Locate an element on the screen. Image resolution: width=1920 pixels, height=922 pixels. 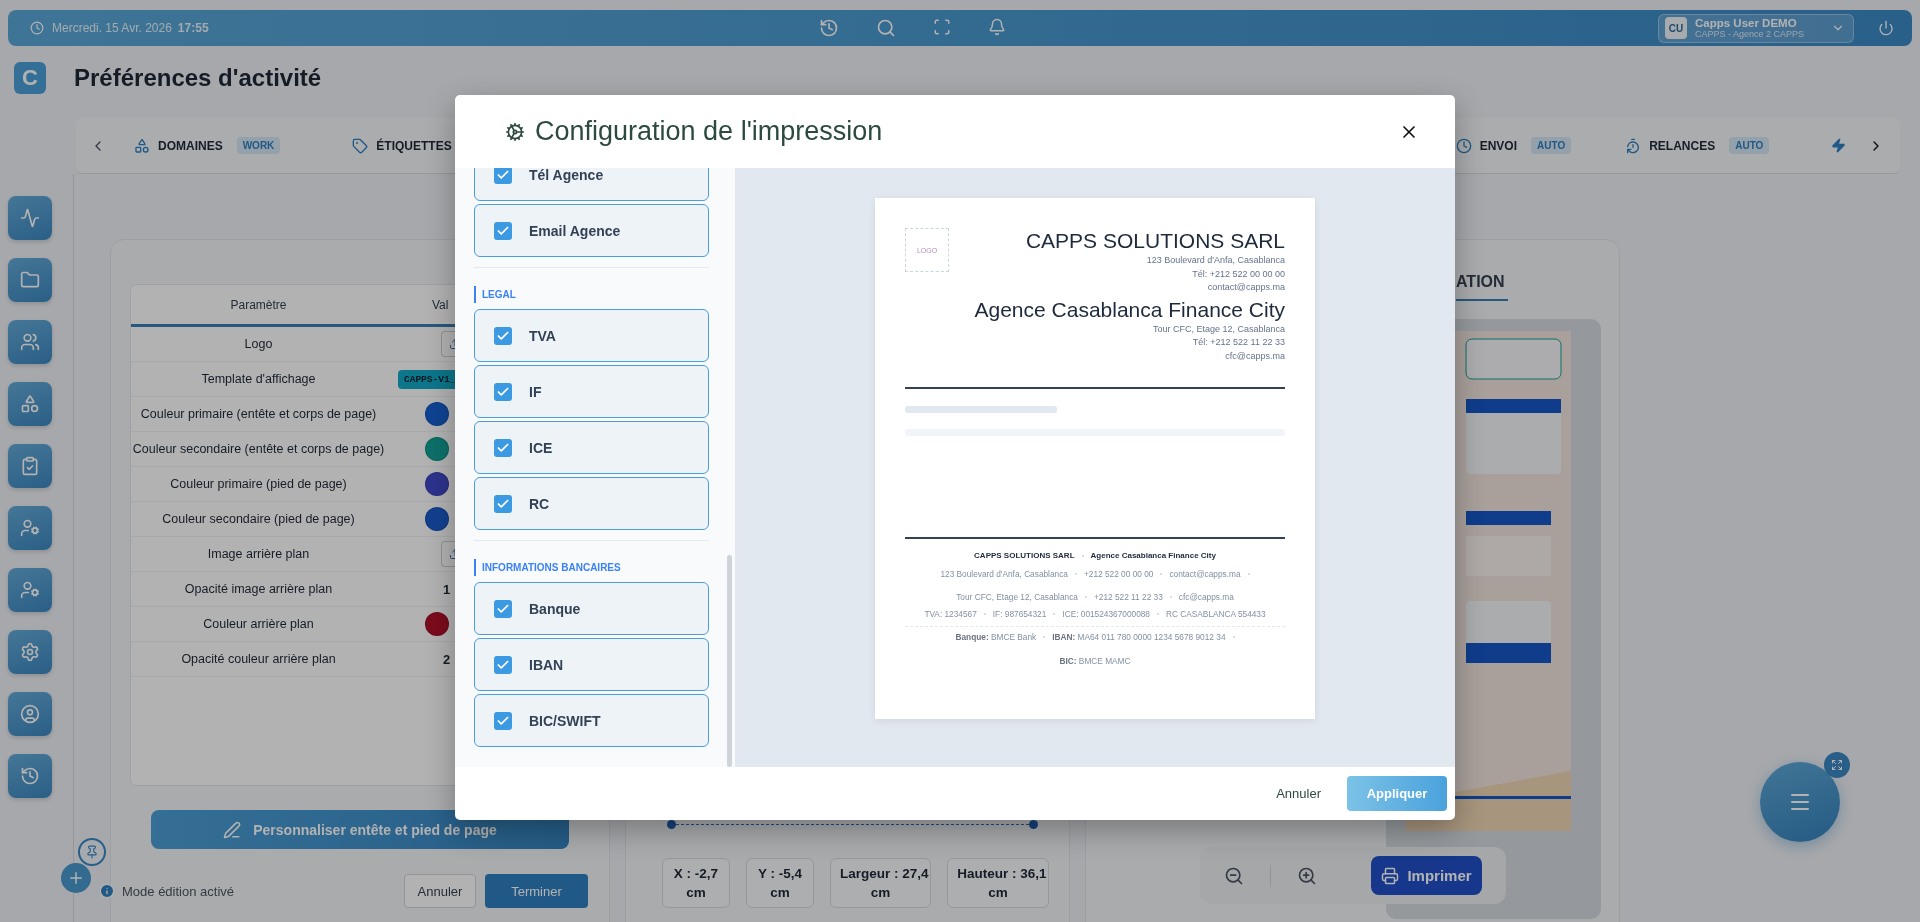
zoom-out-icon is located at coordinates (1234, 875).